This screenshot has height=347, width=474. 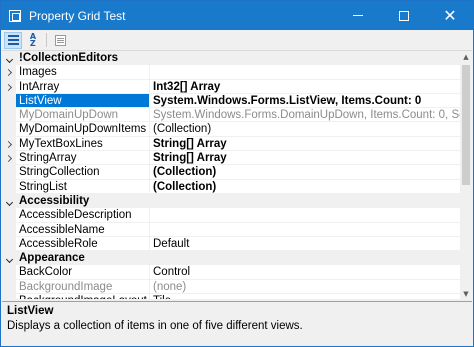 I want to click on title-bar: Property Grid Test ✕, so click(x=237, y=15).